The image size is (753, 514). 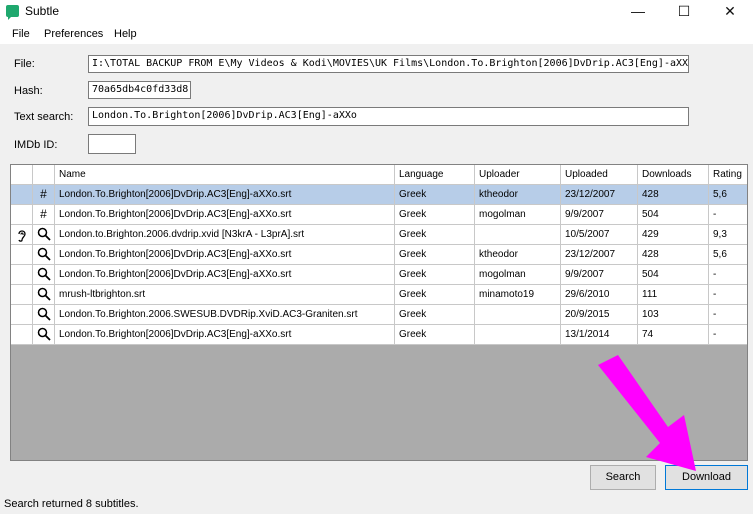 What do you see at coordinates (28, 91) in the screenshot?
I see `hash-label: Hash:` at bounding box center [28, 91].